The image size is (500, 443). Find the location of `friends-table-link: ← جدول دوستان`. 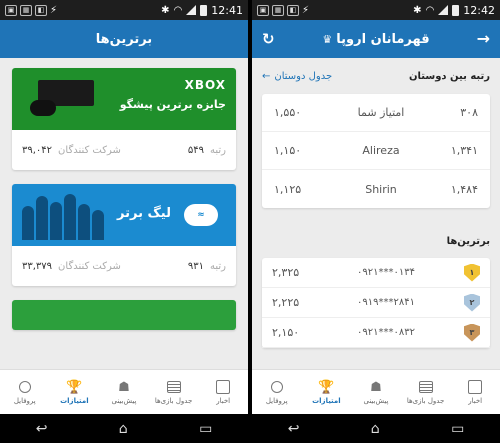

friends-table-link: ← جدول دوستان is located at coordinates (297, 76).